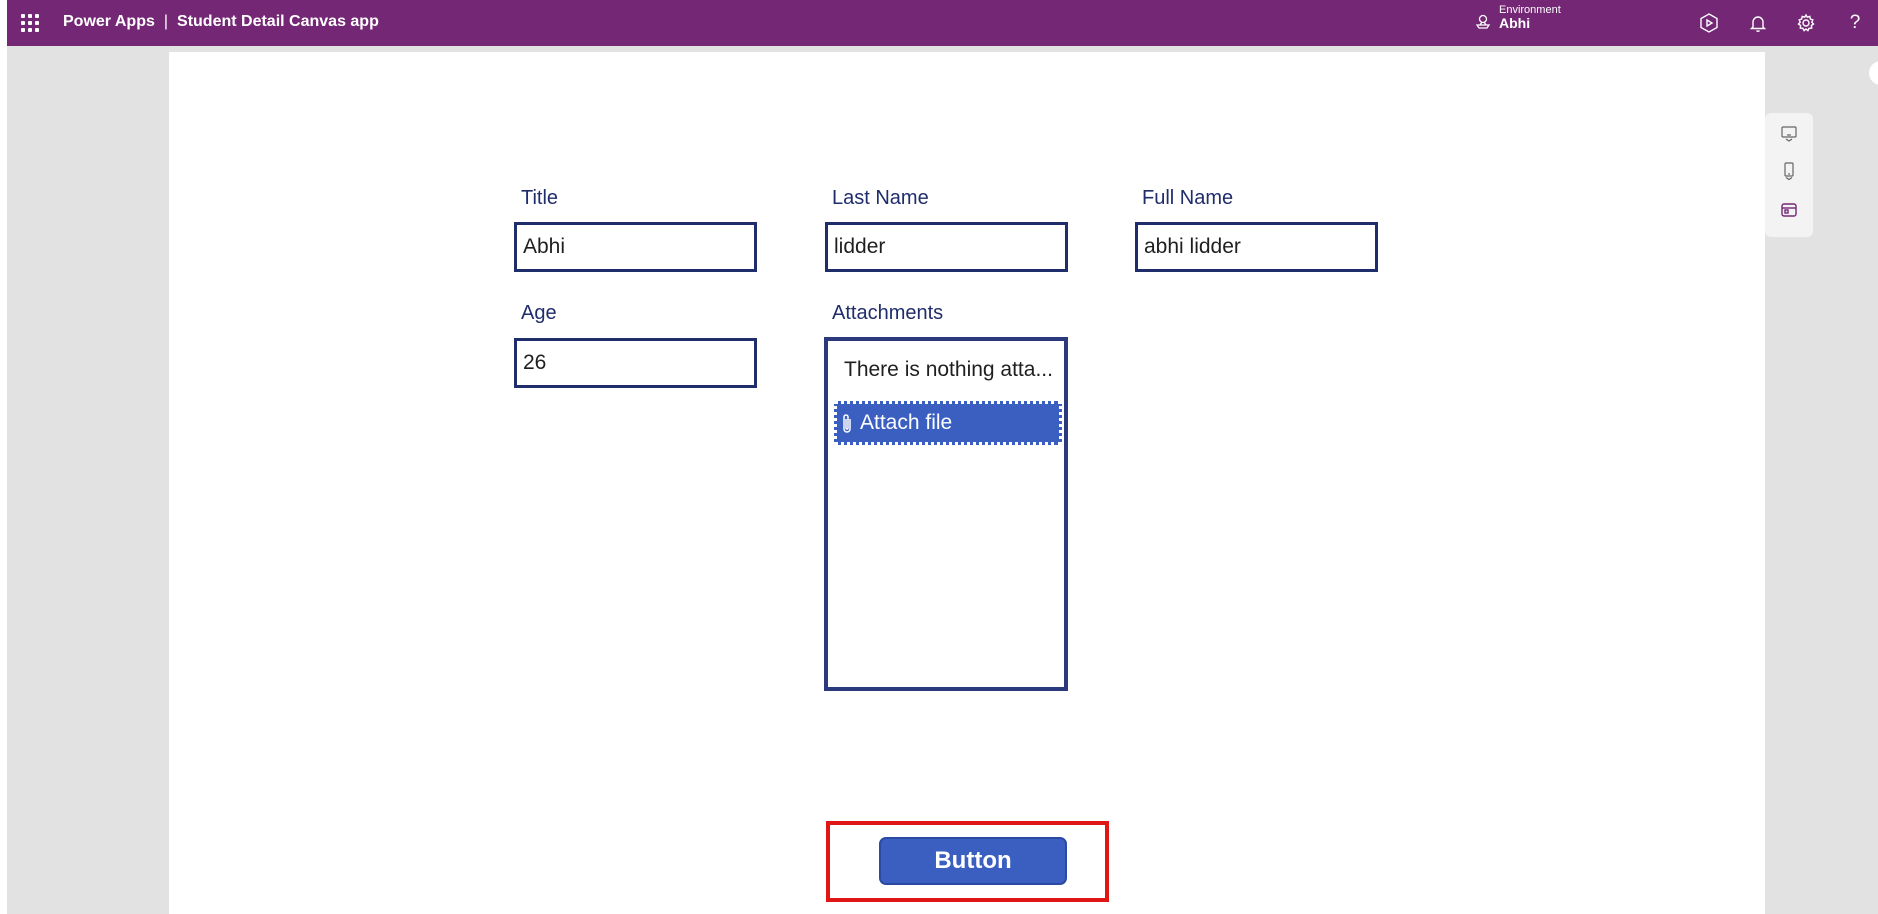 The image size is (1878, 914). Describe the element at coordinates (1806, 23) in the screenshot. I see `gear-icon` at that location.